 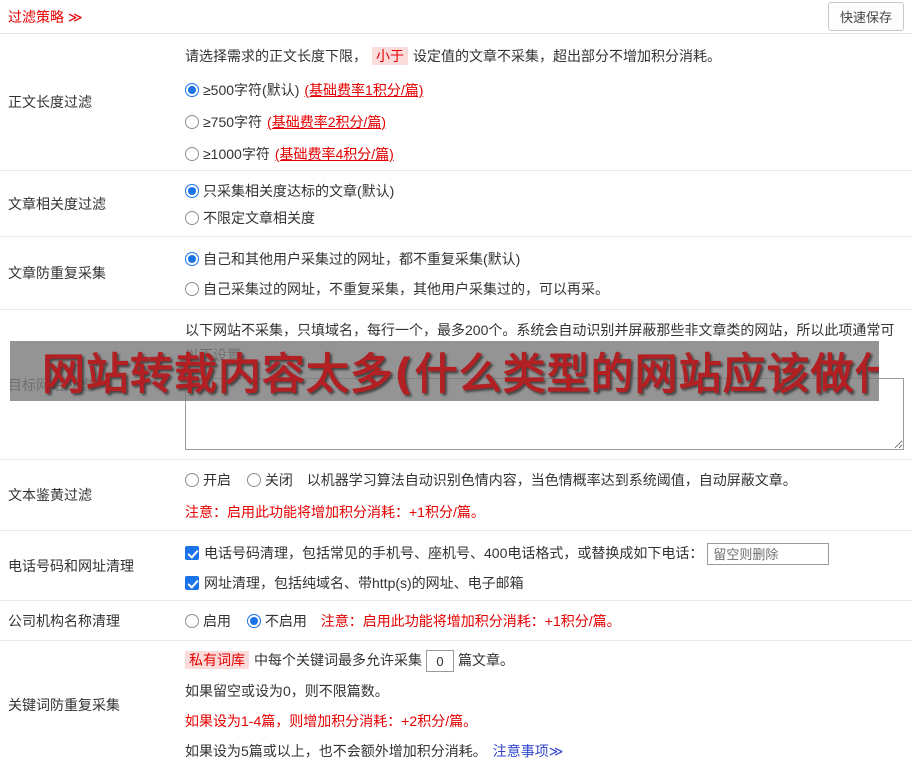 What do you see at coordinates (544, 218) in the screenshot?
I see `relevance-option-any: 不限定文章相关度` at bounding box center [544, 218].